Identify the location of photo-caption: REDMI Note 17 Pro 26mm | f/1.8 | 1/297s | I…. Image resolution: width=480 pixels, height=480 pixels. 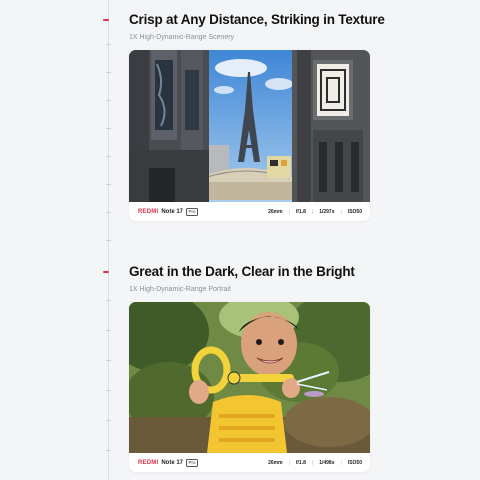
(249, 211).